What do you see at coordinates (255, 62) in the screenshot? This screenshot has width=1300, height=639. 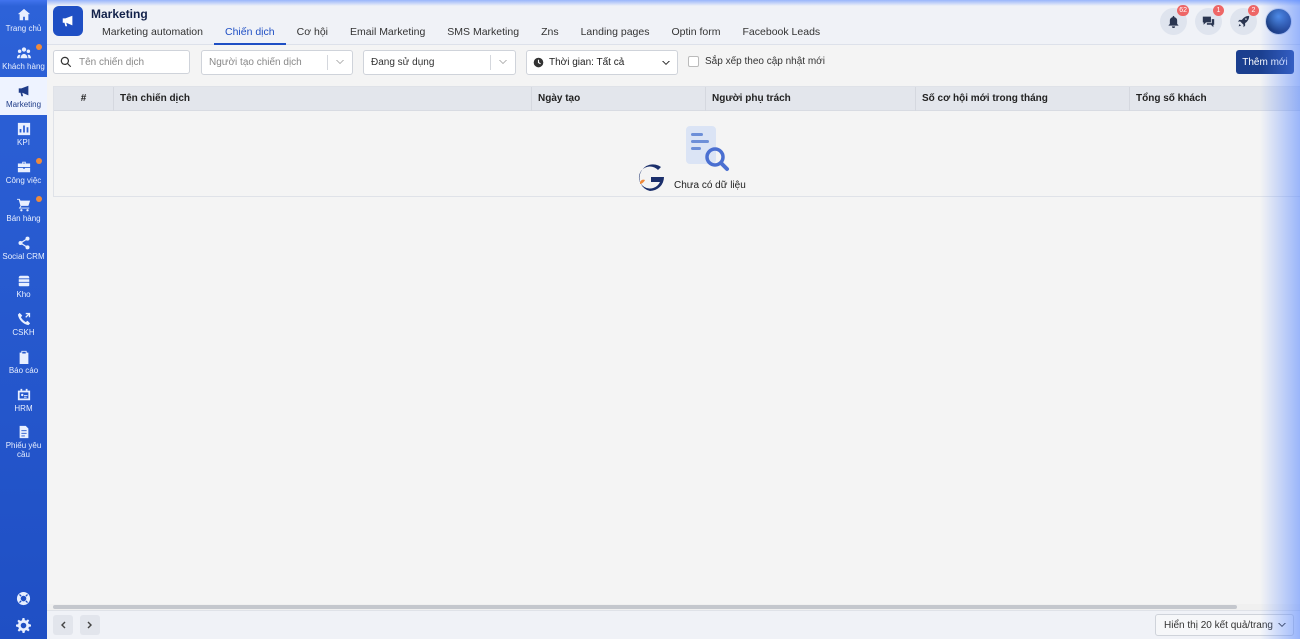 I see `creator-select-placeholder: Người tạo chiến dịch` at bounding box center [255, 62].